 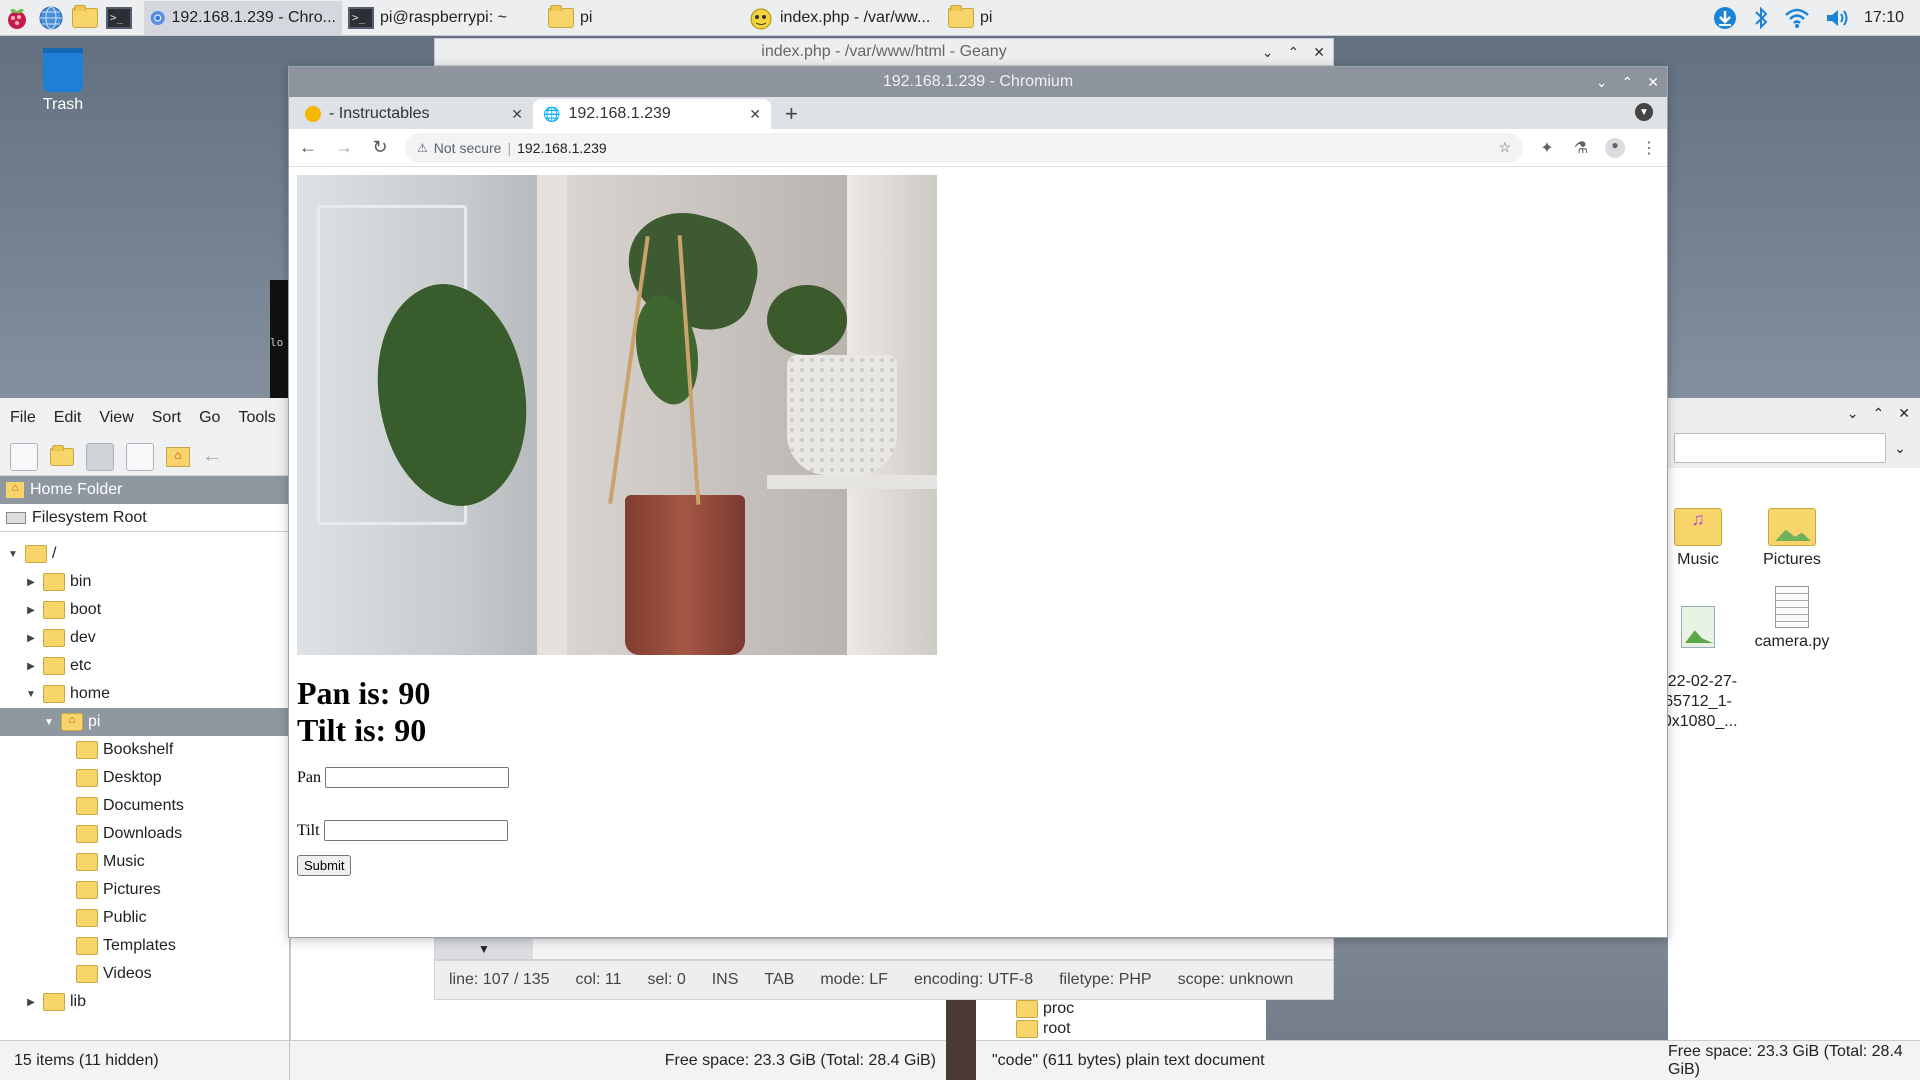 What do you see at coordinates (15, 490) in the screenshot?
I see `home-icon: ⌂` at bounding box center [15, 490].